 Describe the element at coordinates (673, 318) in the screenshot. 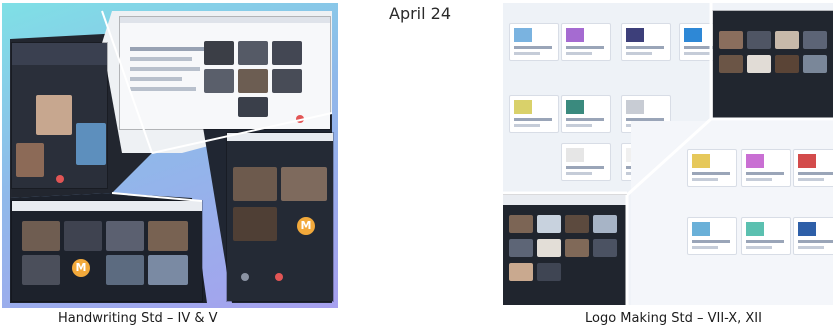

I see `right-caption: Logo Making Std – VII-X, XII` at that location.